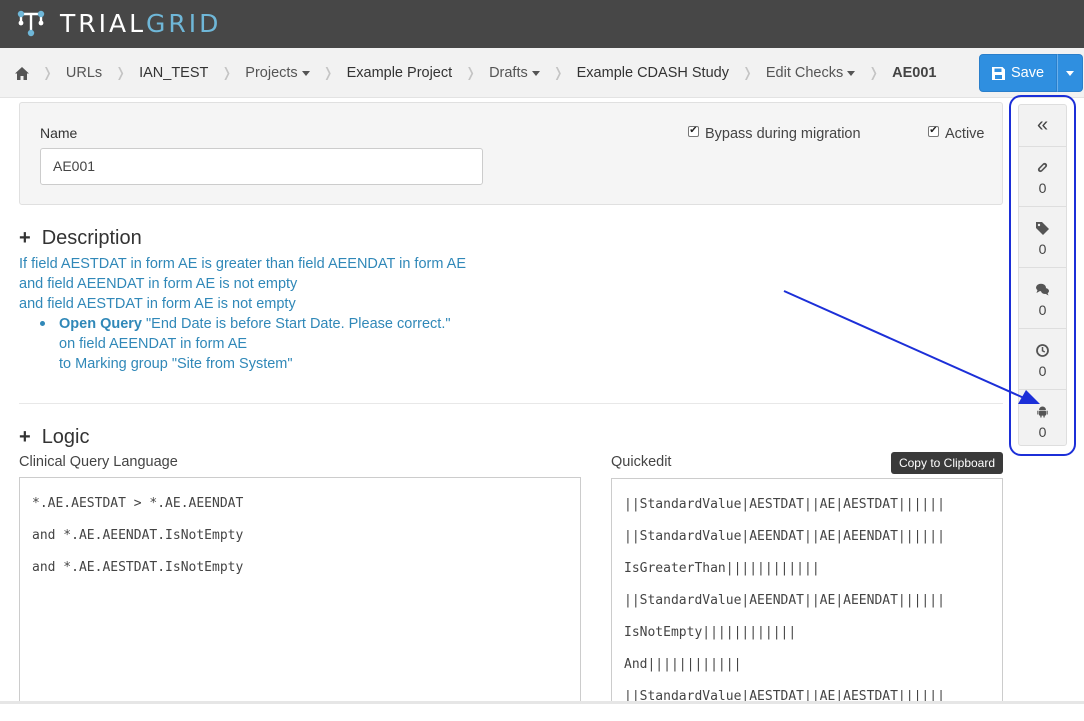 The height and width of the screenshot is (721, 1084). What do you see at coordinates (1042, 275) in the screenshot?
I see `annotation-highlight-box` at bounding box center [1042, 275].